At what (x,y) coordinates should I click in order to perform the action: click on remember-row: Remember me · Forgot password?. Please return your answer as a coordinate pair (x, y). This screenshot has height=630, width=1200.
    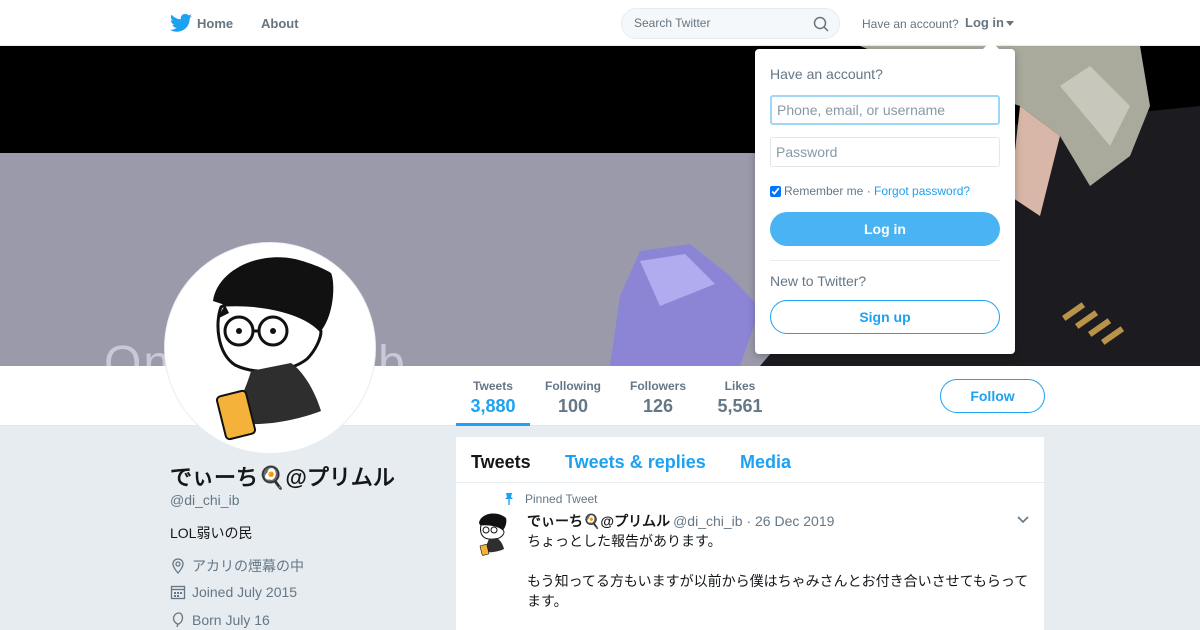
    Looking at the image, I should click on (870, 191).